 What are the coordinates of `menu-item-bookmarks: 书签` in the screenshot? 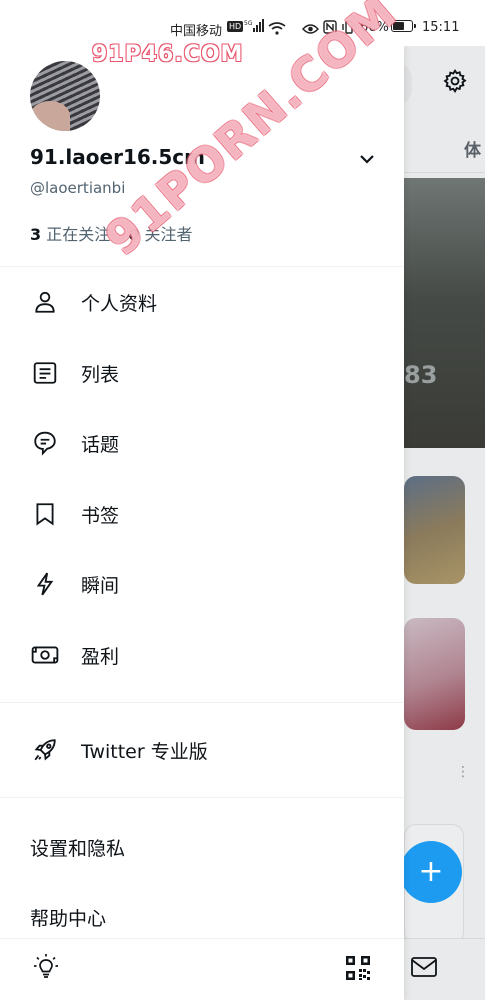 It's located at (202, 514).